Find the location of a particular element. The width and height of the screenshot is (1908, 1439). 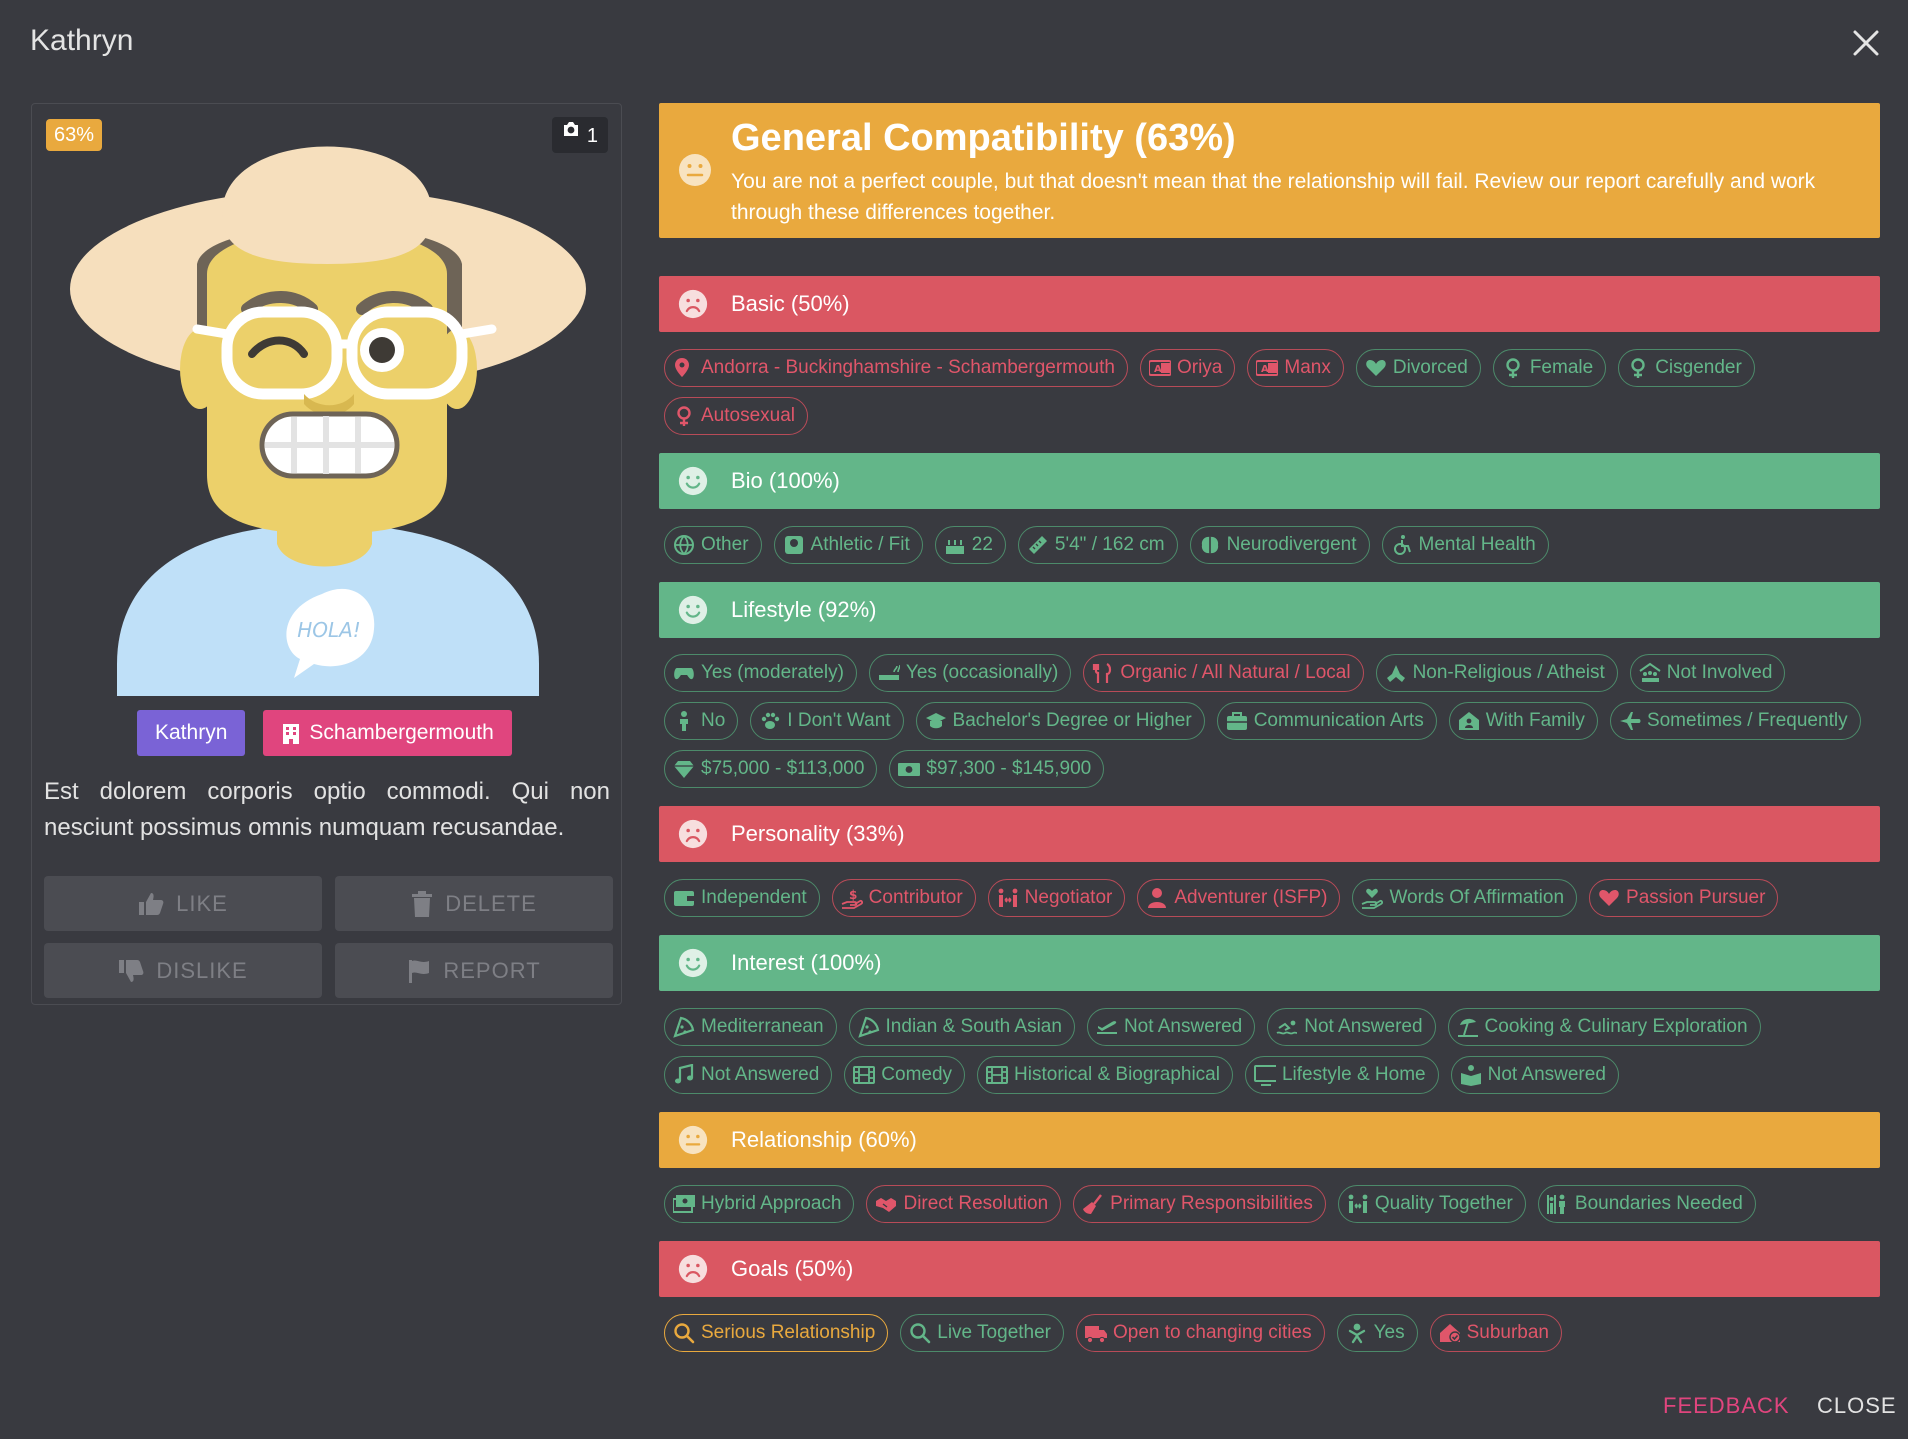

tag-lifestyle: $97,300 - $145,900 is located at coordinates (997, 769).